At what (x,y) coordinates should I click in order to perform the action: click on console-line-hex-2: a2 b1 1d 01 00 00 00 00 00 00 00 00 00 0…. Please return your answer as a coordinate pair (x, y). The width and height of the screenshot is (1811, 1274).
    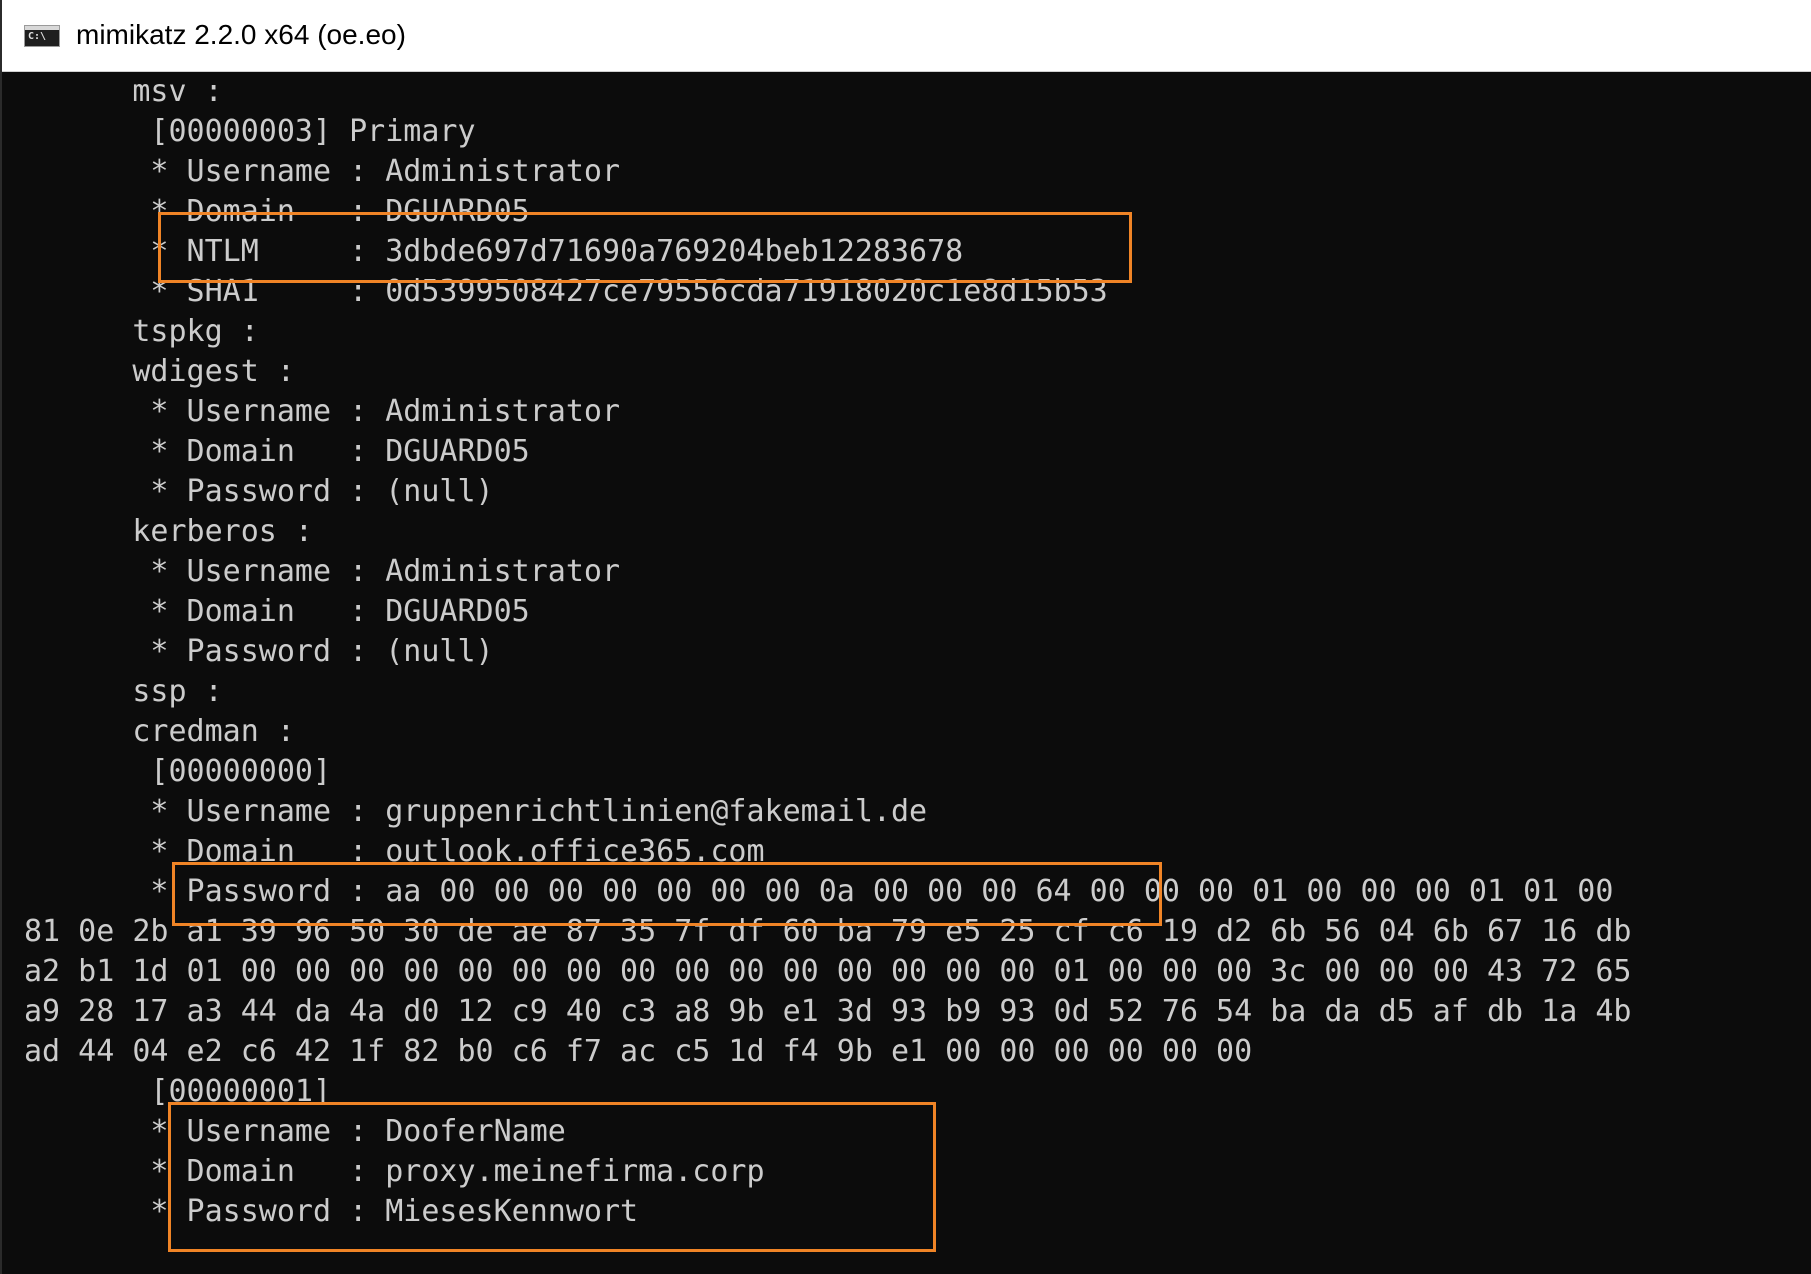
    Looking at the image, I should click on (828, 971).